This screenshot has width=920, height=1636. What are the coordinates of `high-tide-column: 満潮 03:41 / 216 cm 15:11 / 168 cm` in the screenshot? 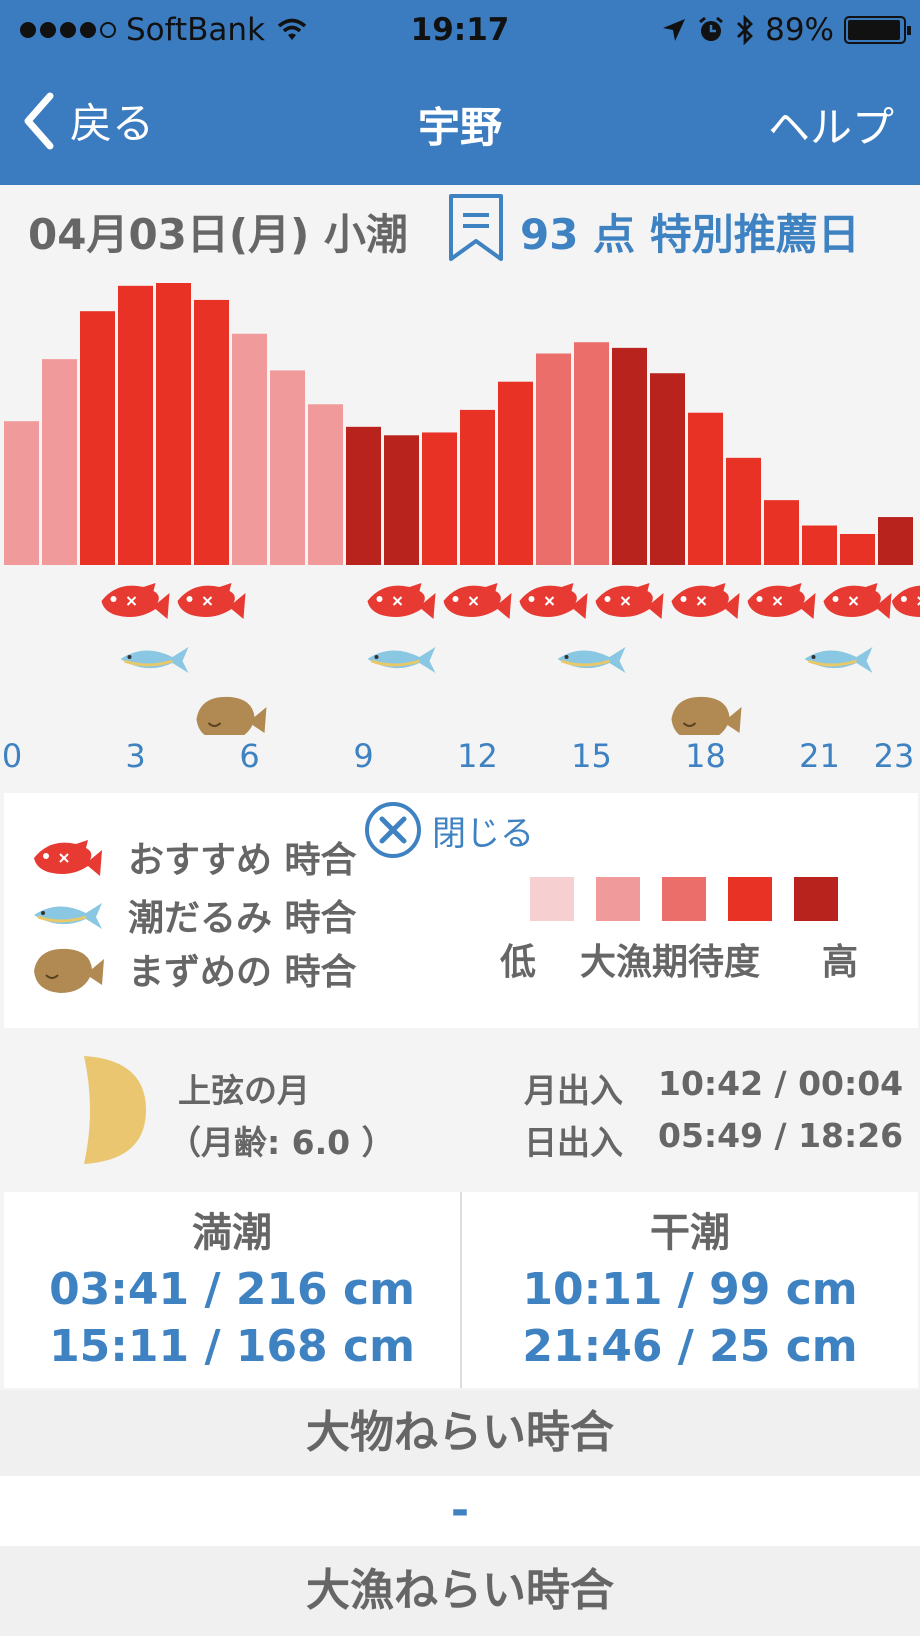 It's located at (232, 1282).